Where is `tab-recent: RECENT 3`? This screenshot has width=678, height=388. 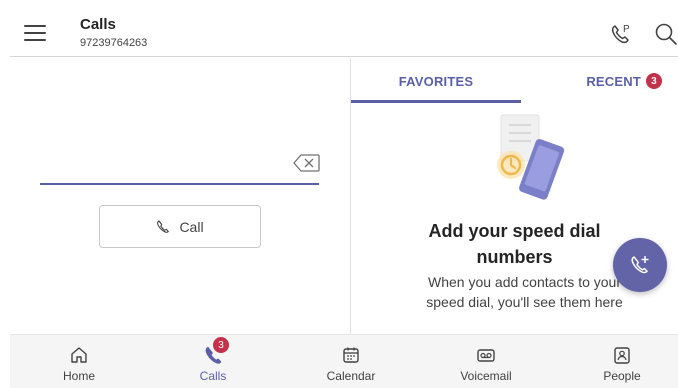 tab-recent: RECENT 3 is located at coordinates (599, 81).